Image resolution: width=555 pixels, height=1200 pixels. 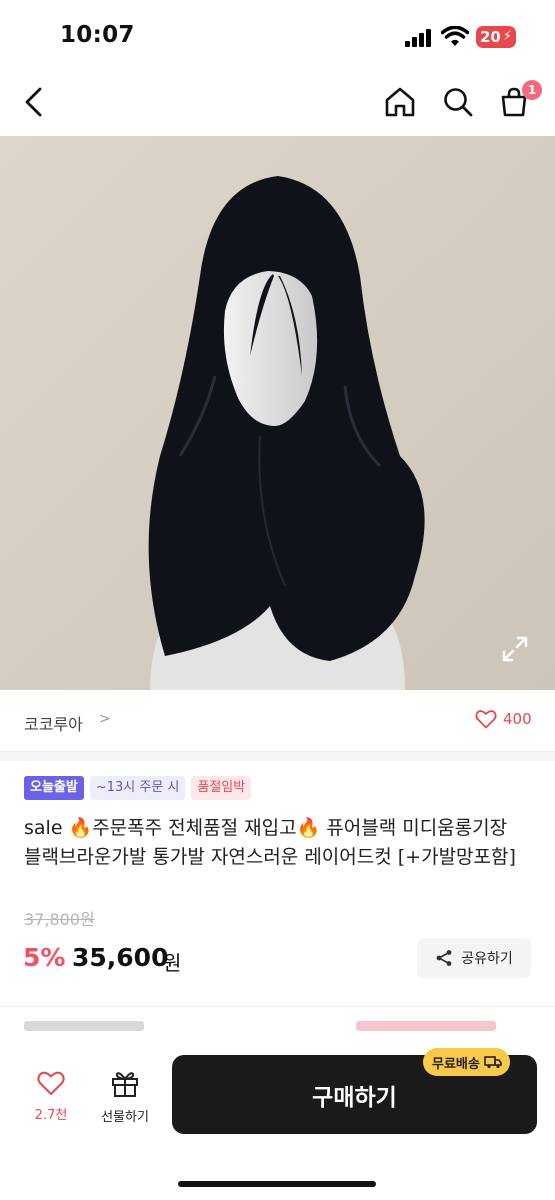 I want to click on chevron-left-icon, so click(x=33, y=102).